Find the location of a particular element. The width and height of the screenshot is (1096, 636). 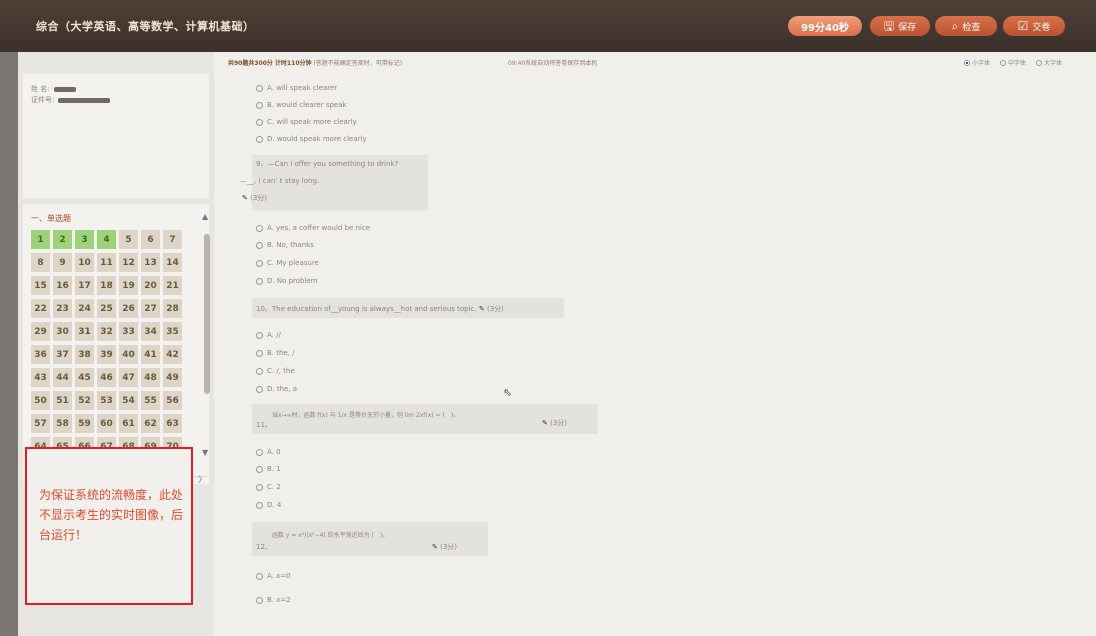

question-number-cell: 42 is located at coordinates (172, 354).